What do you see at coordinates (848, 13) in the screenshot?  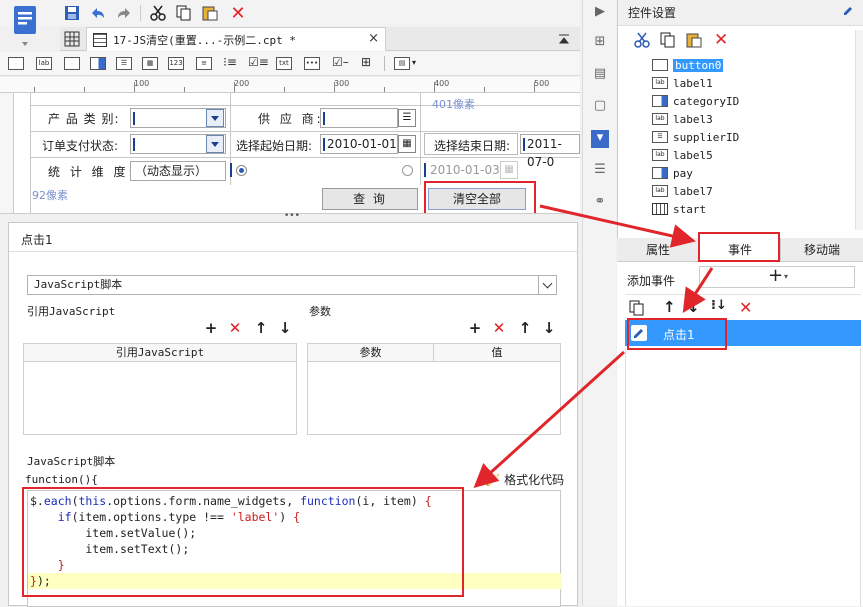 I see `edit-pencil-icon` at bounding box center [848, 13].